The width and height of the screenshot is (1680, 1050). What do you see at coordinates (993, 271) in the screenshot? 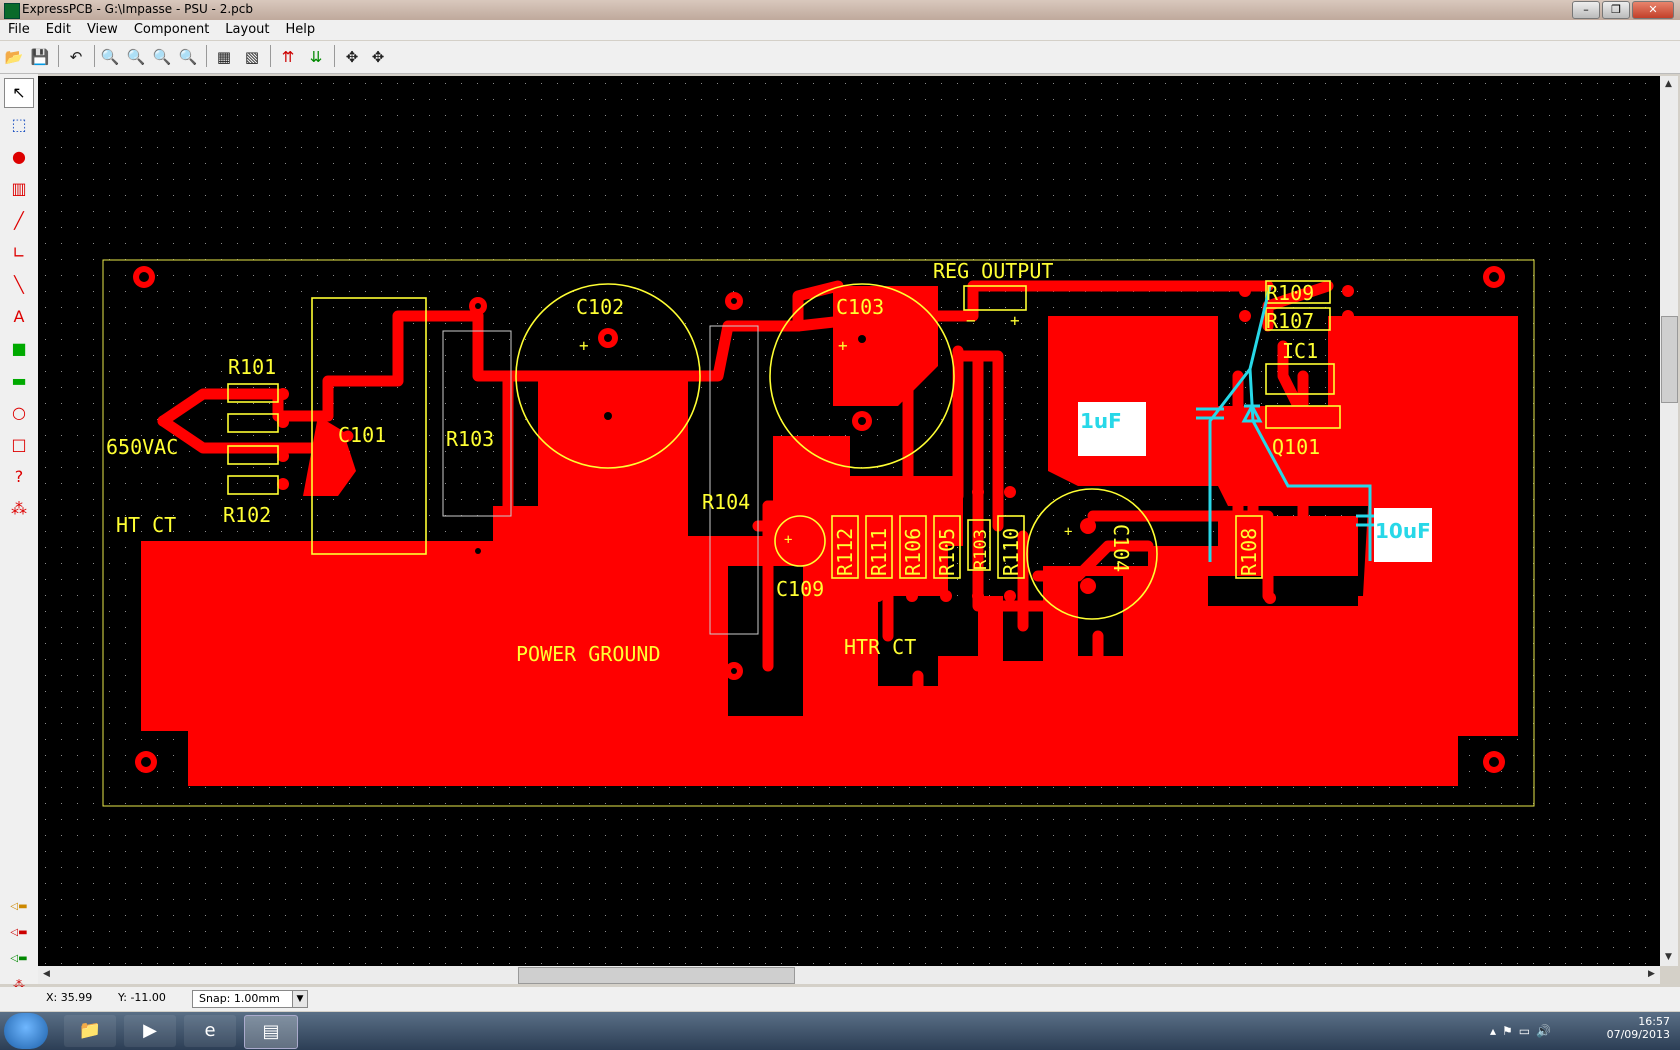
I see `label-reg-output: REG OUTPUT` at bounding box center [993, 271].